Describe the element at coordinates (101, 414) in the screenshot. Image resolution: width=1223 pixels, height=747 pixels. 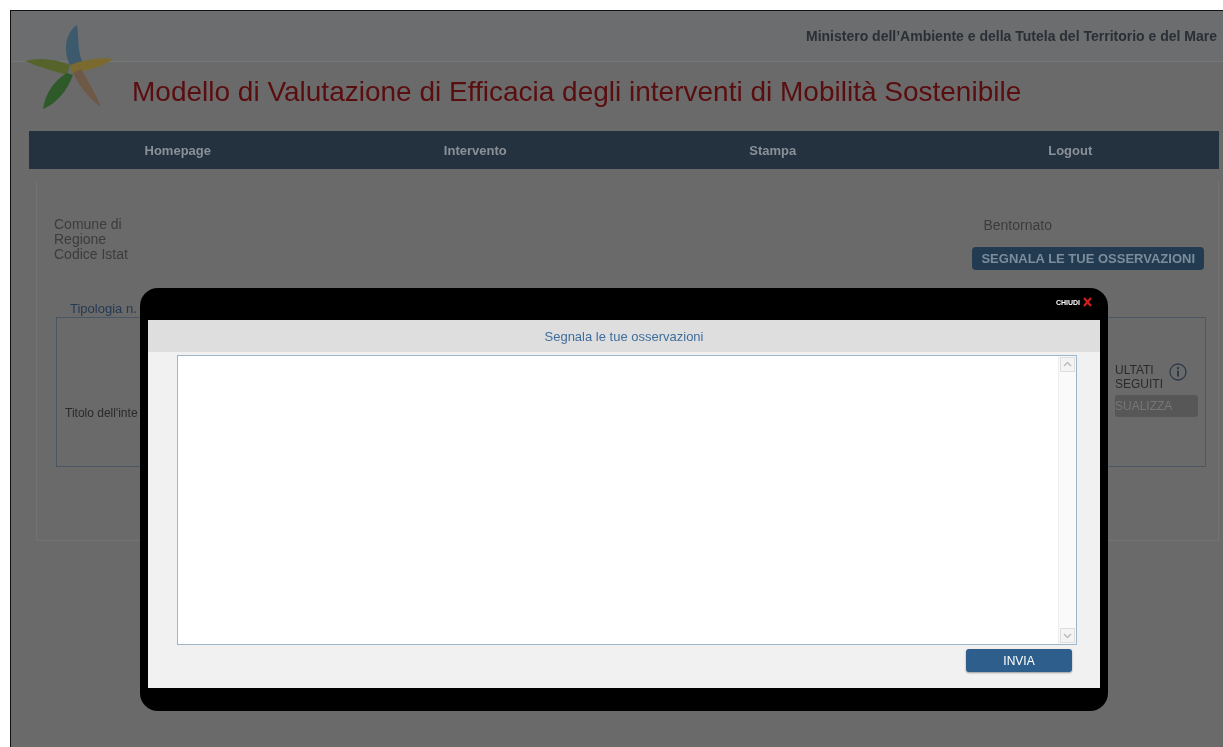
I see `title-label: Titolo dell'inte` at that location.